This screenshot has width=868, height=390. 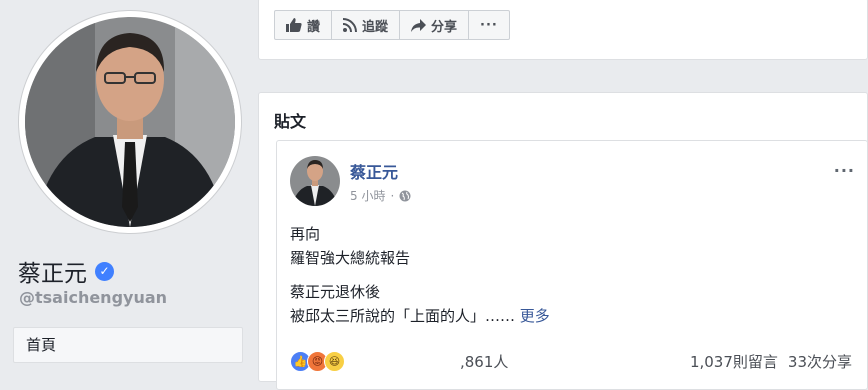 What do you see at coordinates (350, 25) in the screenshot?
I see `rss-icon` at bounding box center [350, 25].